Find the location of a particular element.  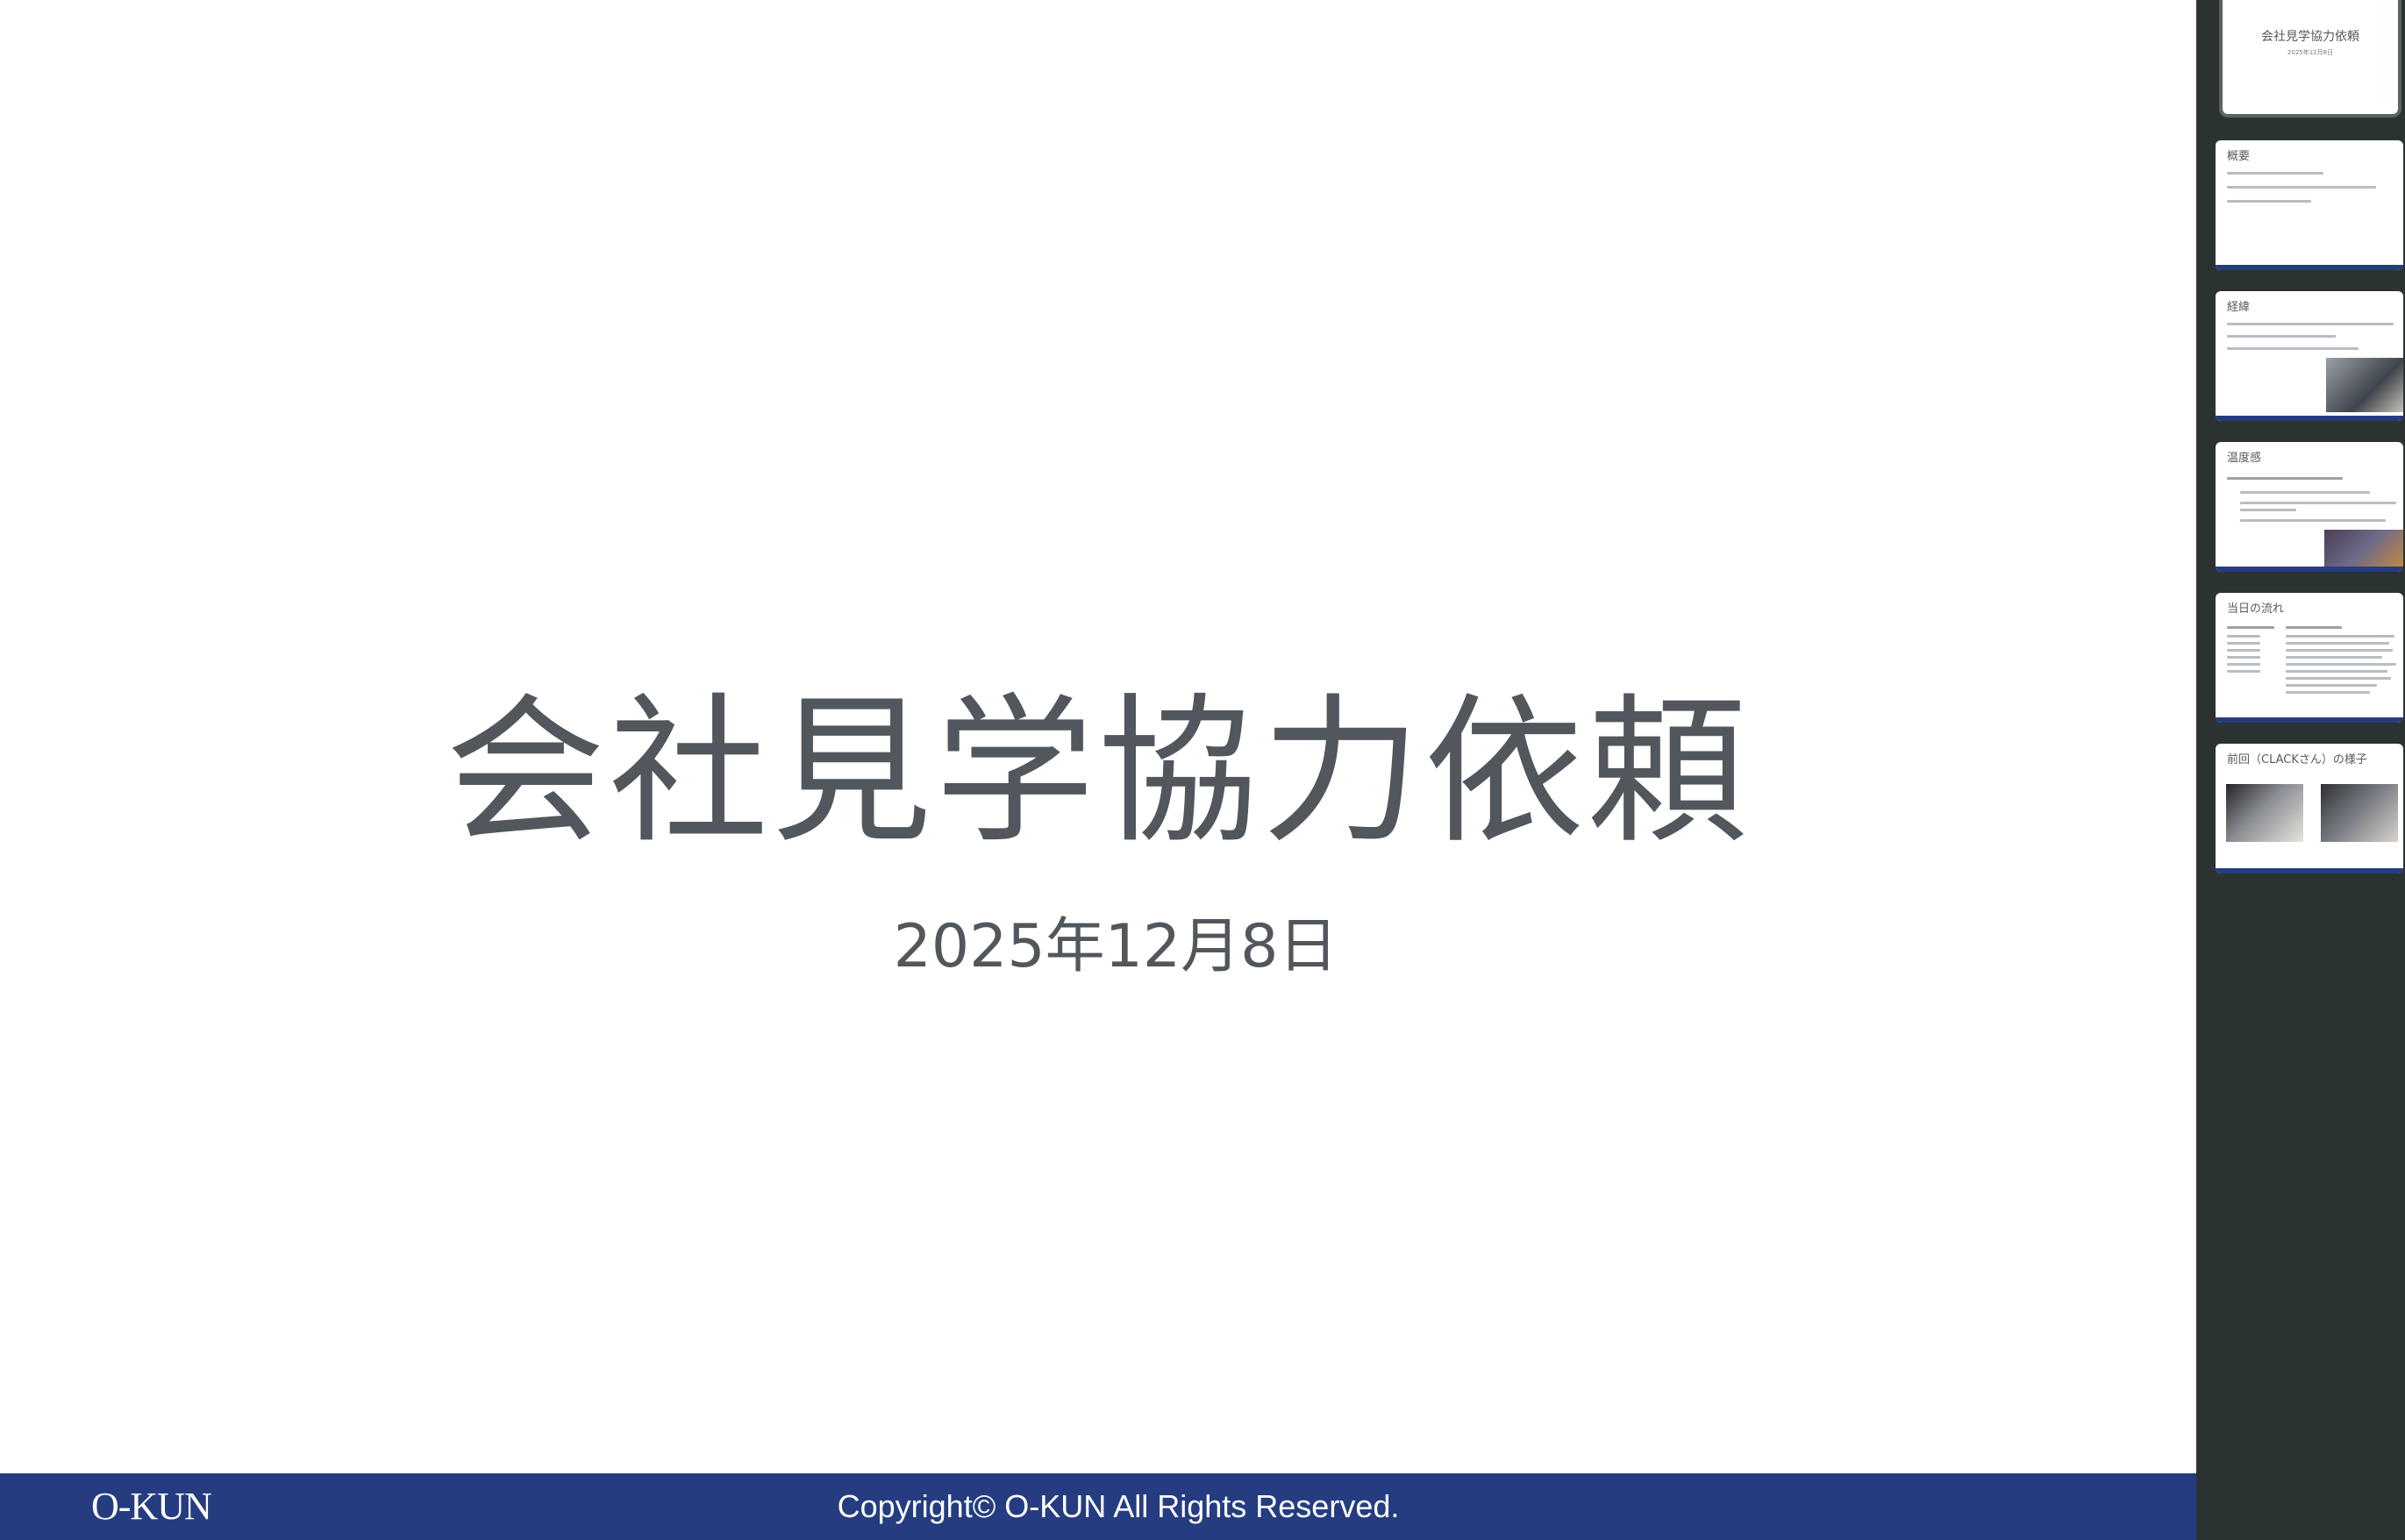

thumbnail-date: 2025年12月8日 is located at coordinates (2310, 52).